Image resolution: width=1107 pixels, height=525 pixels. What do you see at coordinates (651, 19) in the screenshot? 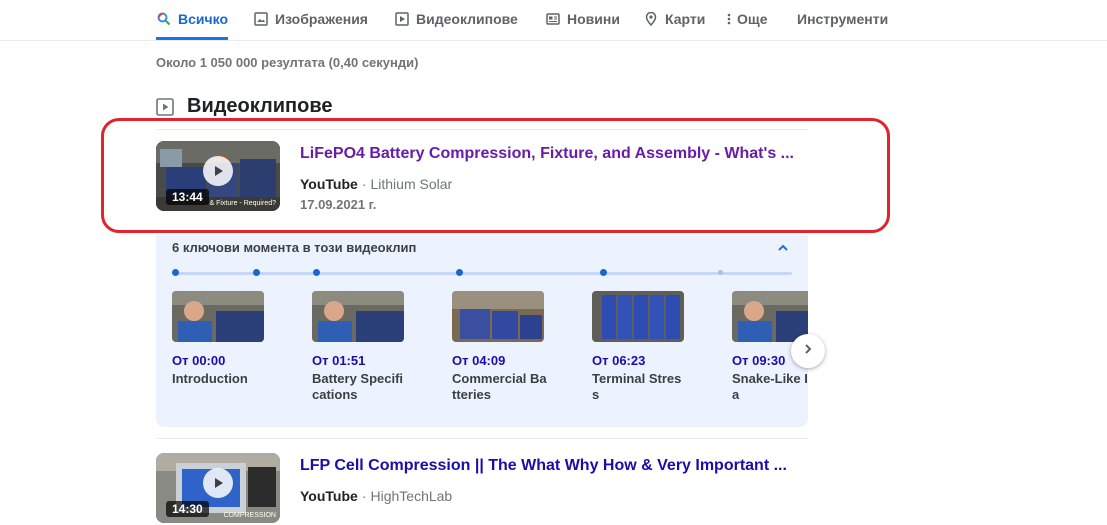
I see `map-pin-icon` at bounding box center [651, 19].